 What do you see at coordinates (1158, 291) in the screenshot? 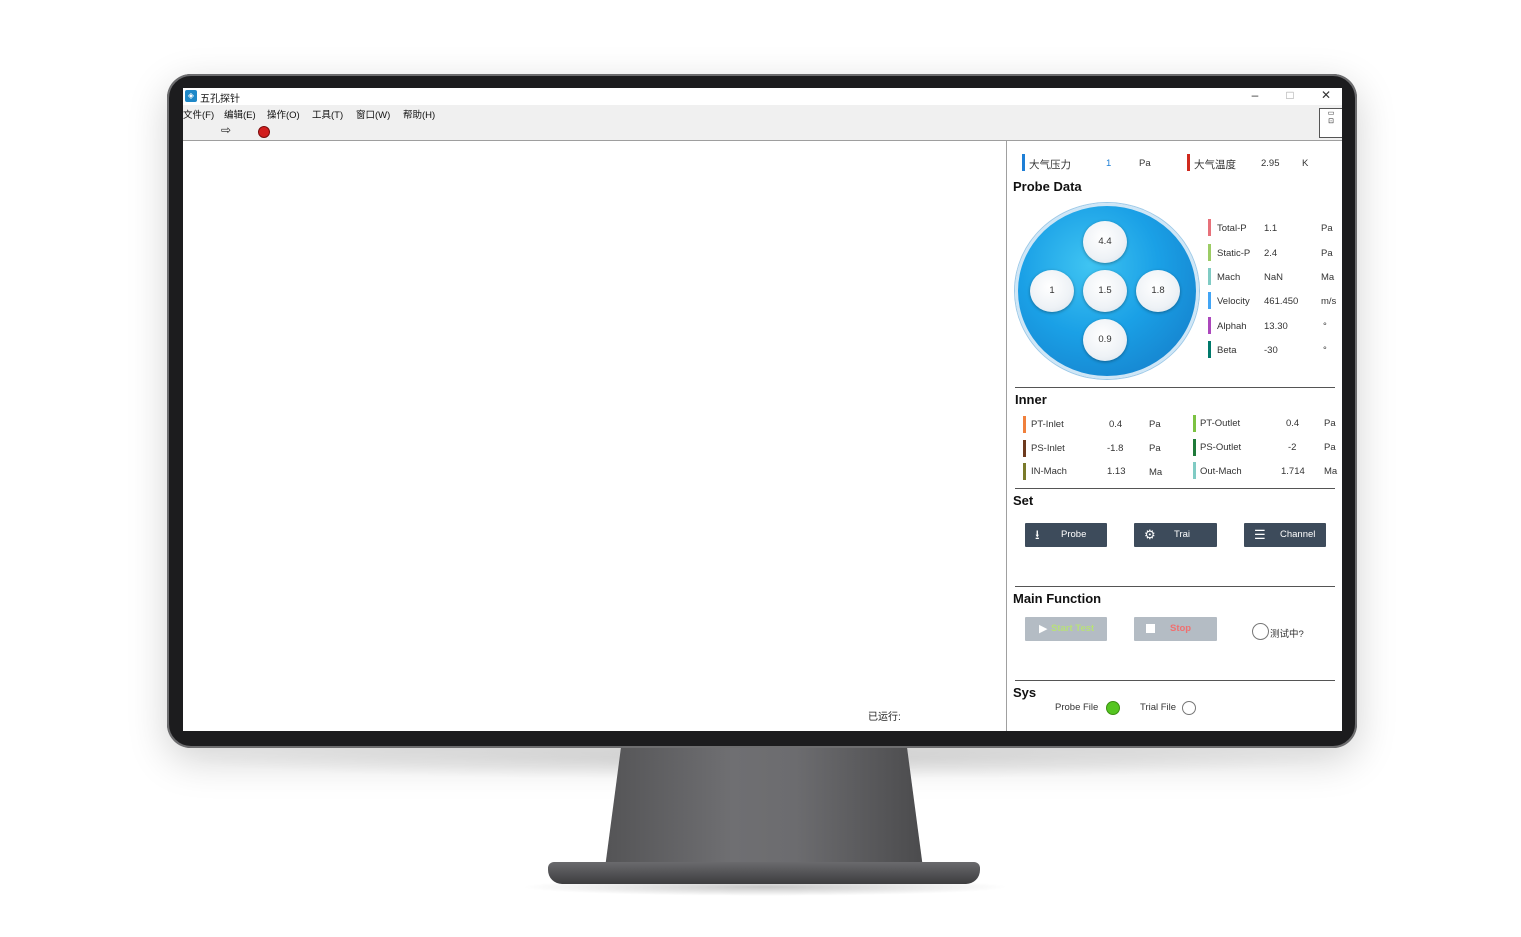
I see `probe-hole-right: 1.8` at bounding box center [1158, 291].